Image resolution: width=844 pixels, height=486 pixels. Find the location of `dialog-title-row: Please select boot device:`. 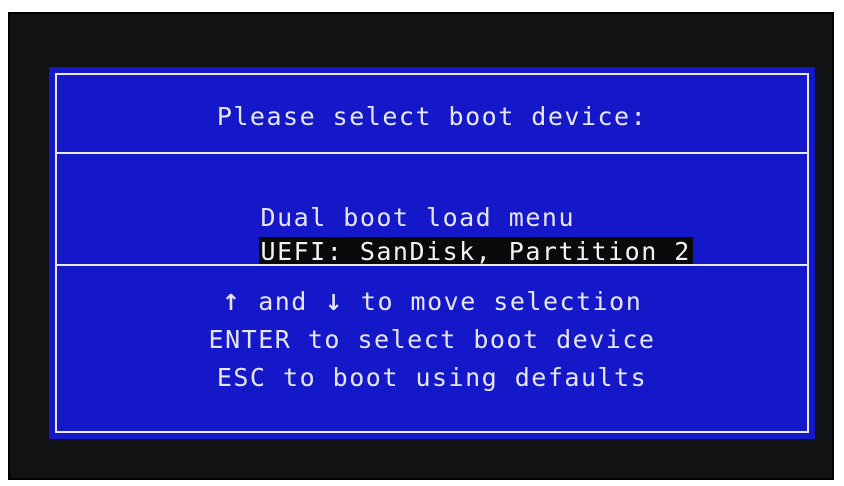

dialog-title-row: Please select boot device: is located at coordinates (432, 117).